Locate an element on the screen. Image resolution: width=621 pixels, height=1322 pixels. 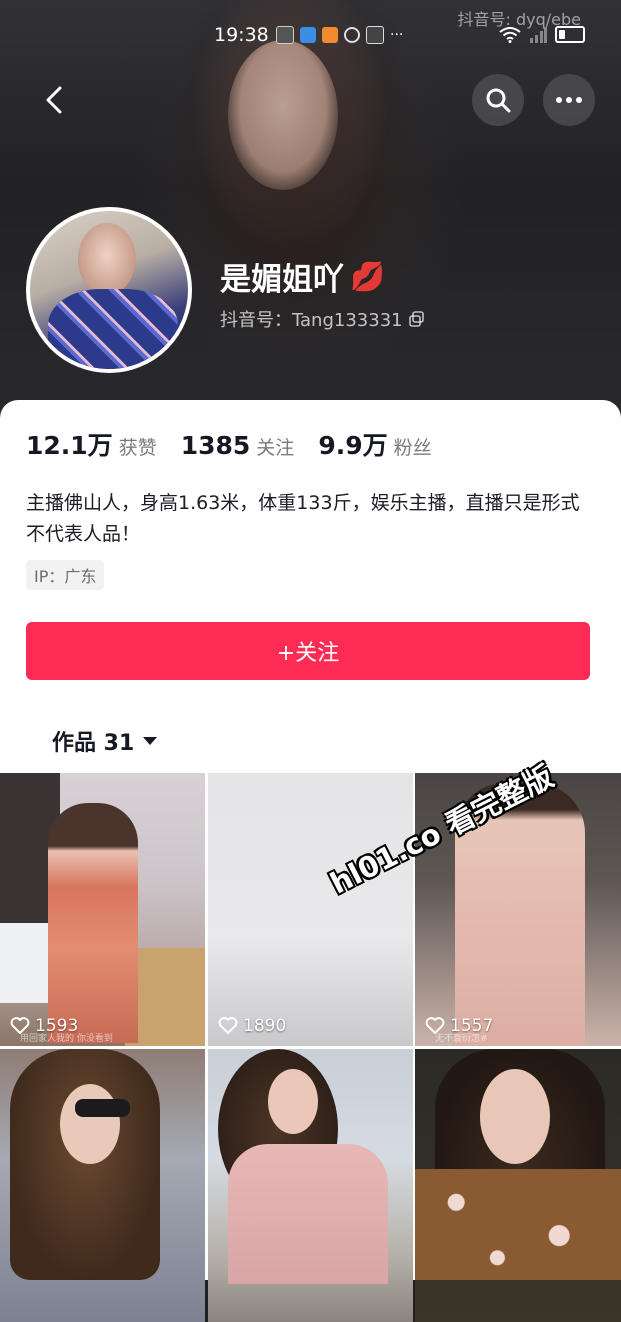
video-likes-count: 1890 is located at coordinates (265, 1026).